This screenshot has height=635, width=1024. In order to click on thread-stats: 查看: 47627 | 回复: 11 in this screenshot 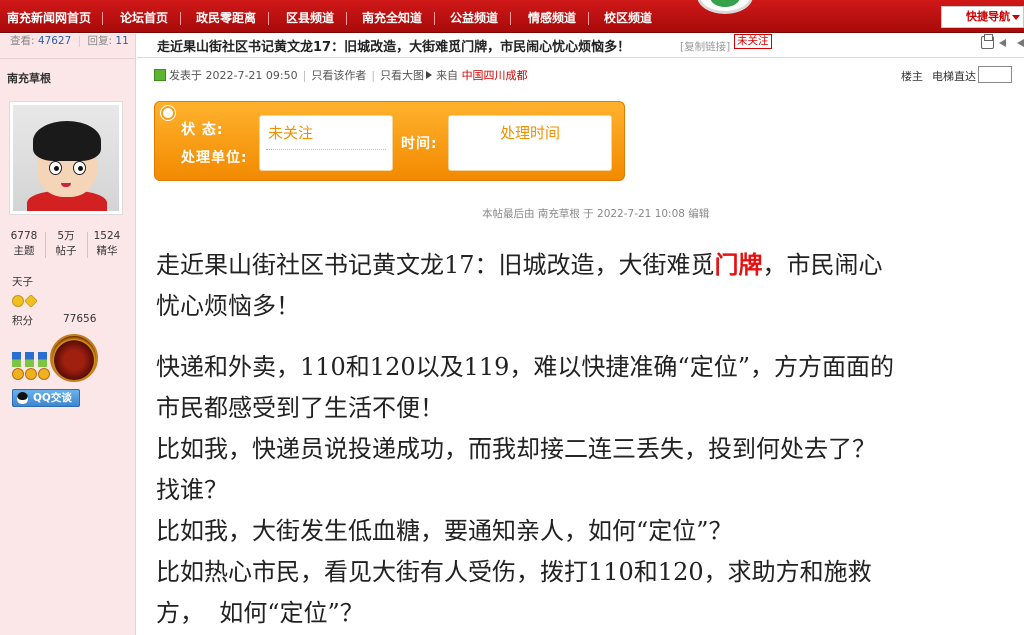, I will do `click(69, 41)`.